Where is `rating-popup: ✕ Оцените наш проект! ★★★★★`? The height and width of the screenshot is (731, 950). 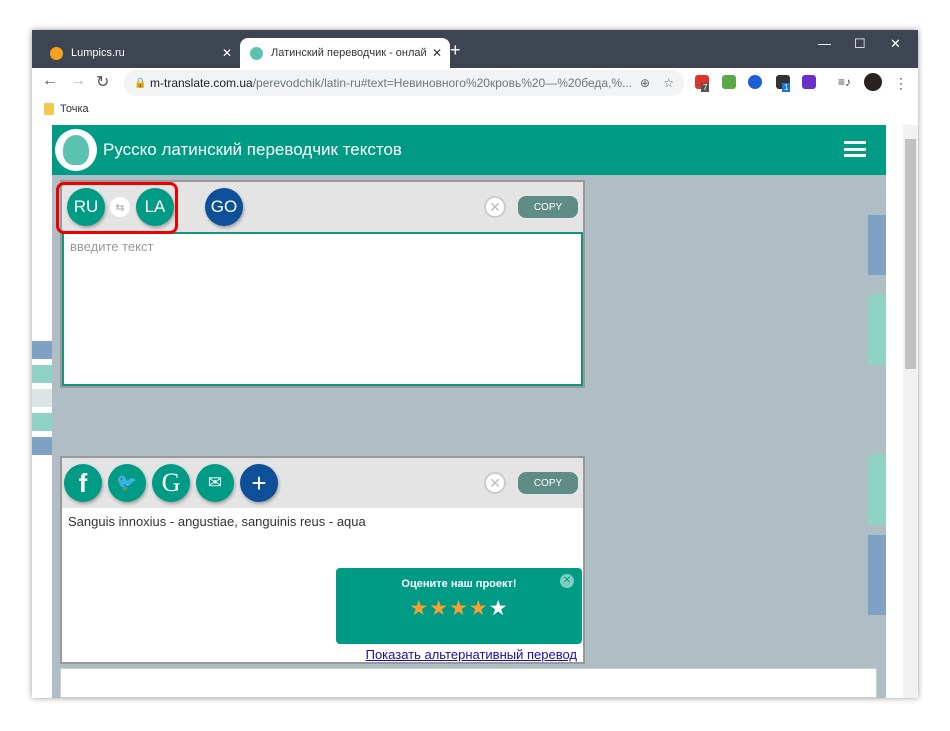
rating-popup: ✕ Оцените наш проект! ★★★★★ is located at coordinates (459, 606).